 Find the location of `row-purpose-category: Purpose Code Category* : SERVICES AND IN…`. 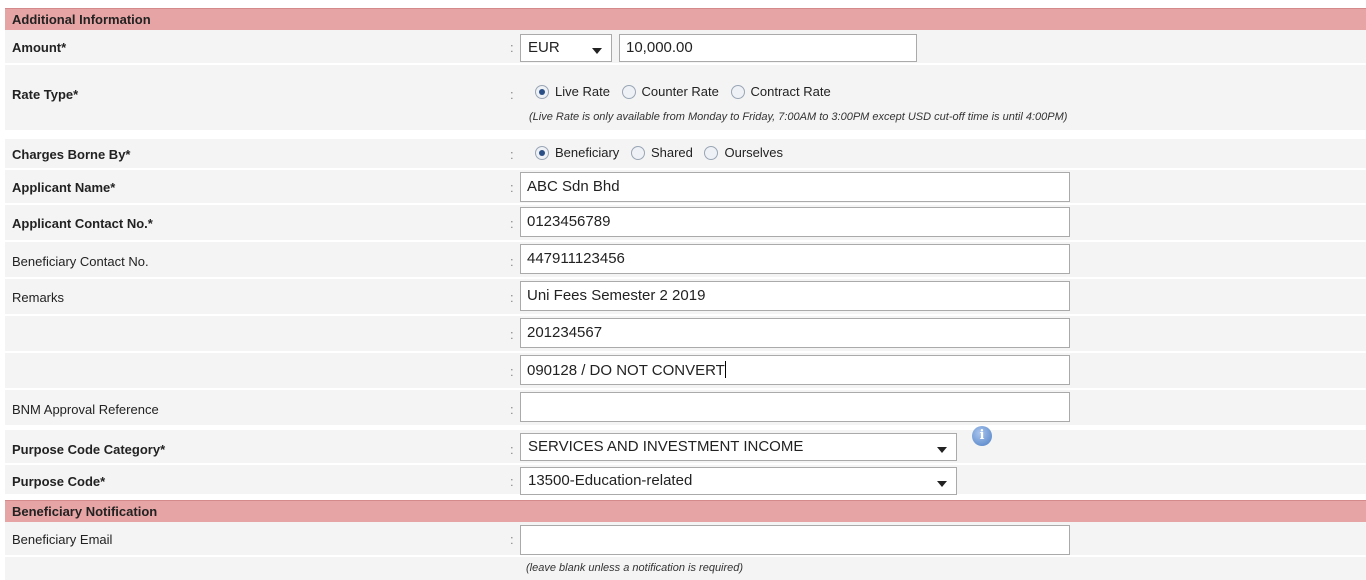

row-purpose-category: Purpose Code Category* : SERVICES AND IN… is located at coordinates (685, 445).